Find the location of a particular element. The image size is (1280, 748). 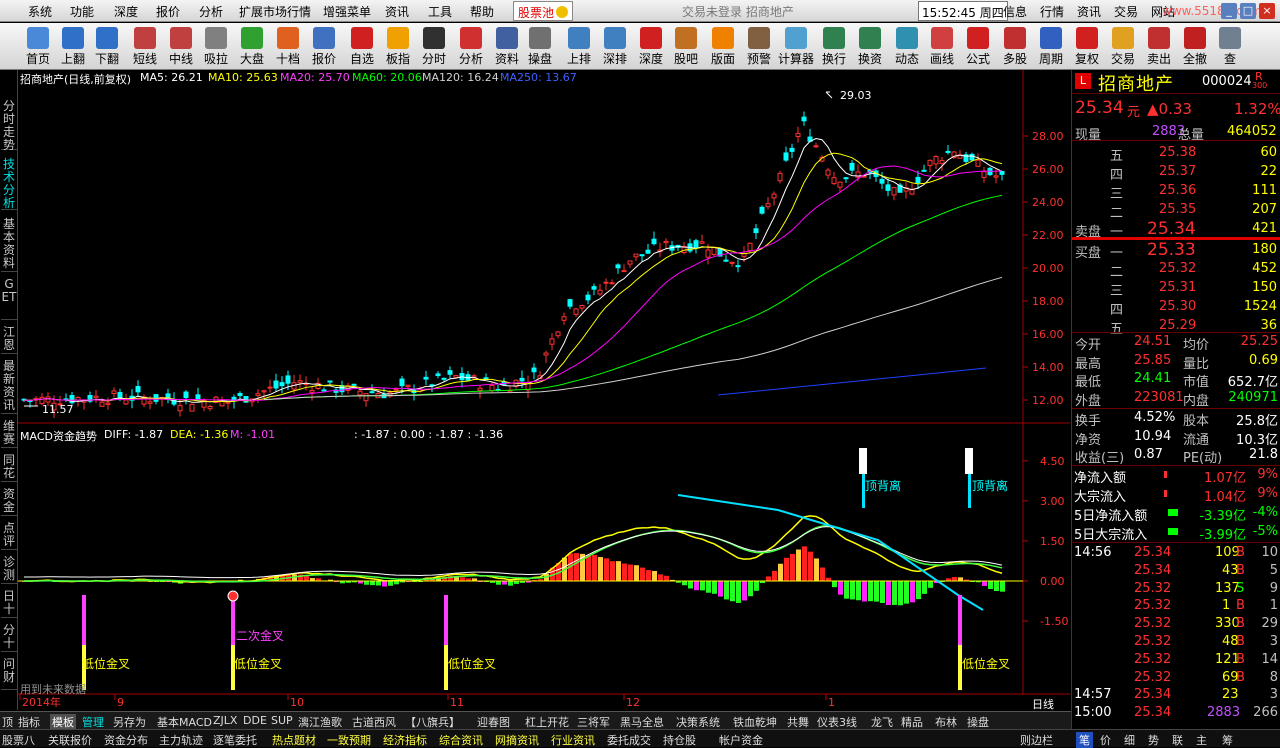

indicator-tab-11: 【八旗兵】 is located at coordinates (432, 722).